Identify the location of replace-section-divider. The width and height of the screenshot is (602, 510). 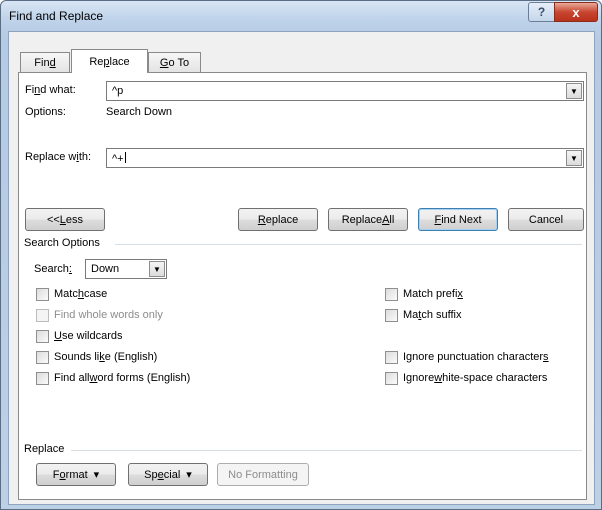
(326, 450).